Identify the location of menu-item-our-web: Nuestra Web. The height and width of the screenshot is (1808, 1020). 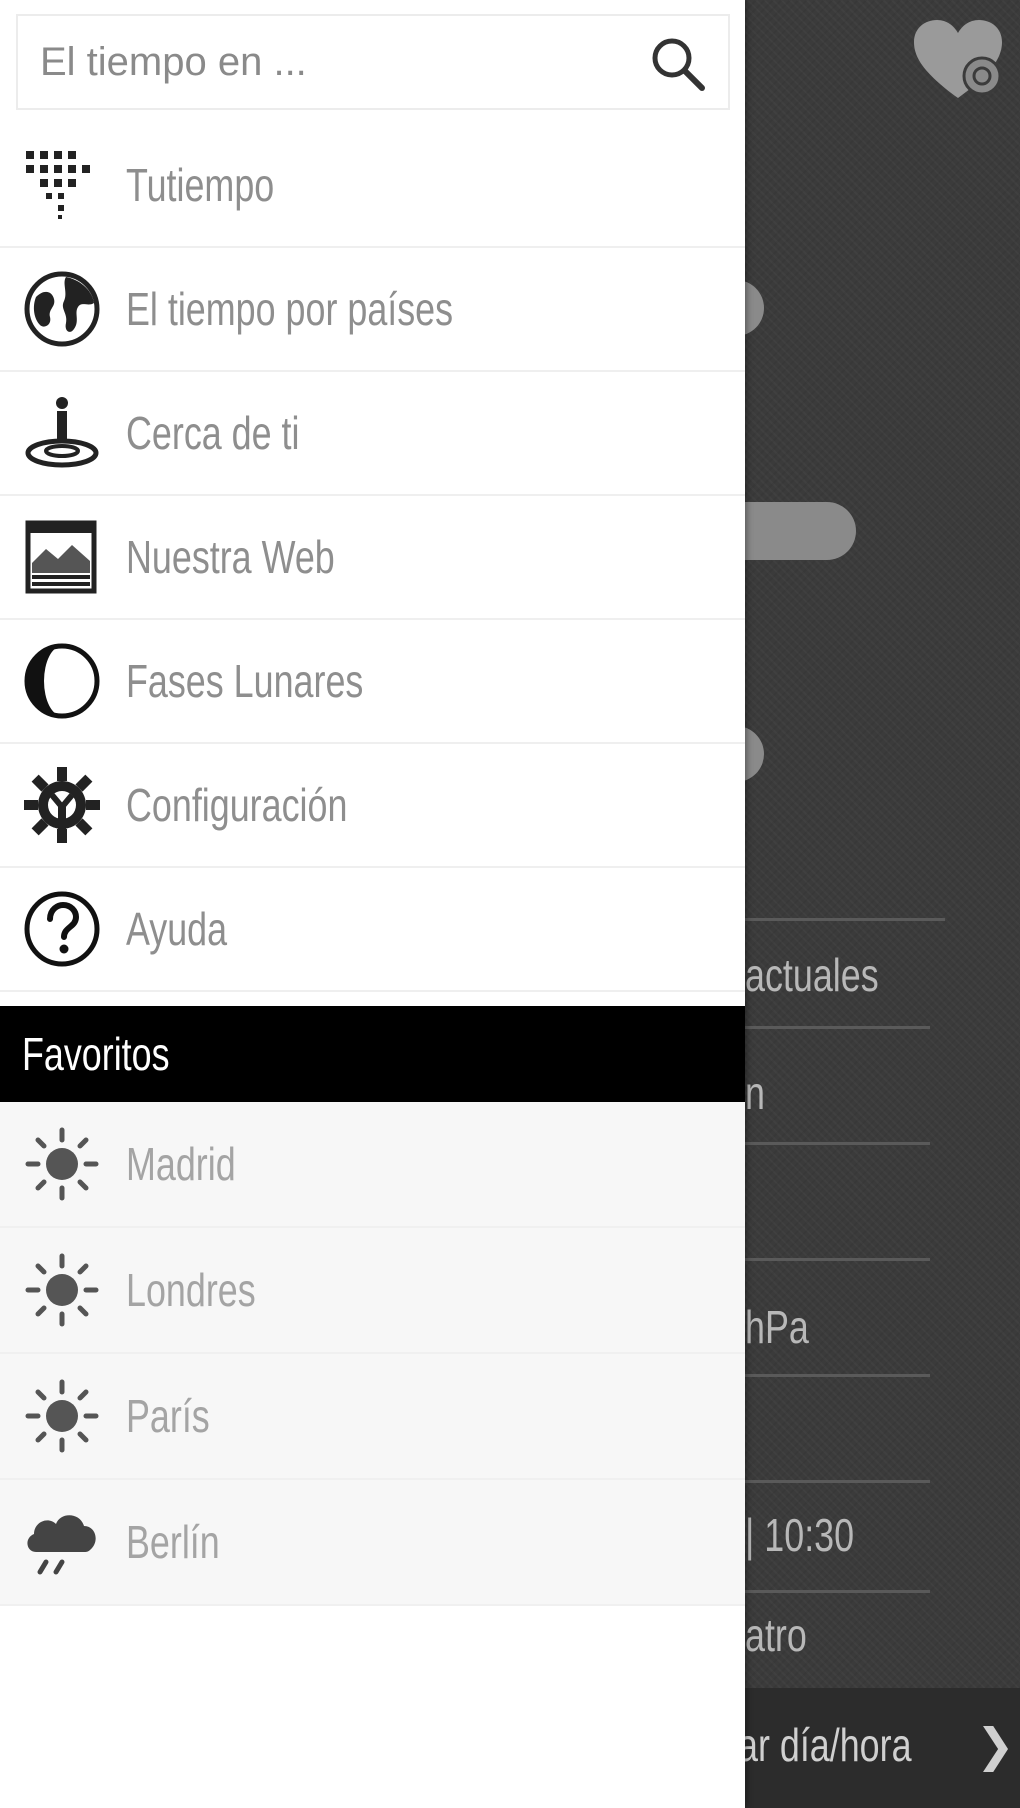
(372, 558).